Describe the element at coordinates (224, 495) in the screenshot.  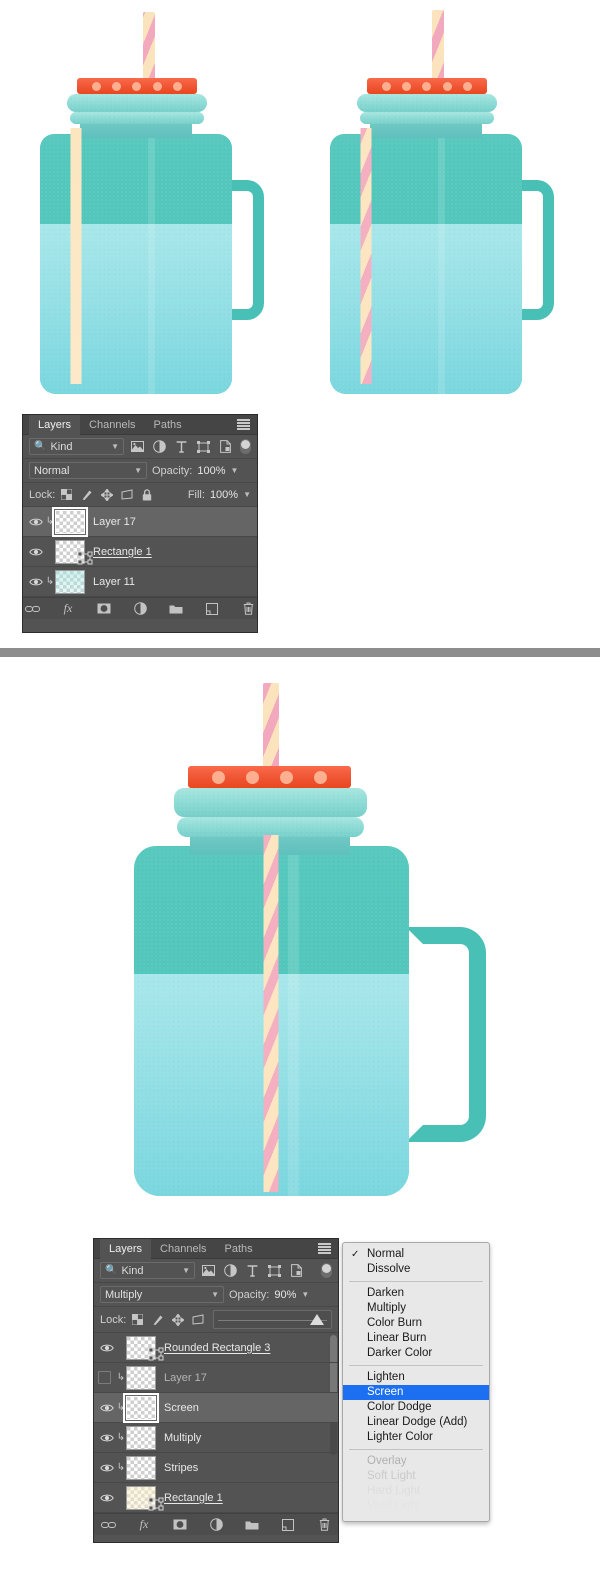
I see `fill-value: 100%` at that location.